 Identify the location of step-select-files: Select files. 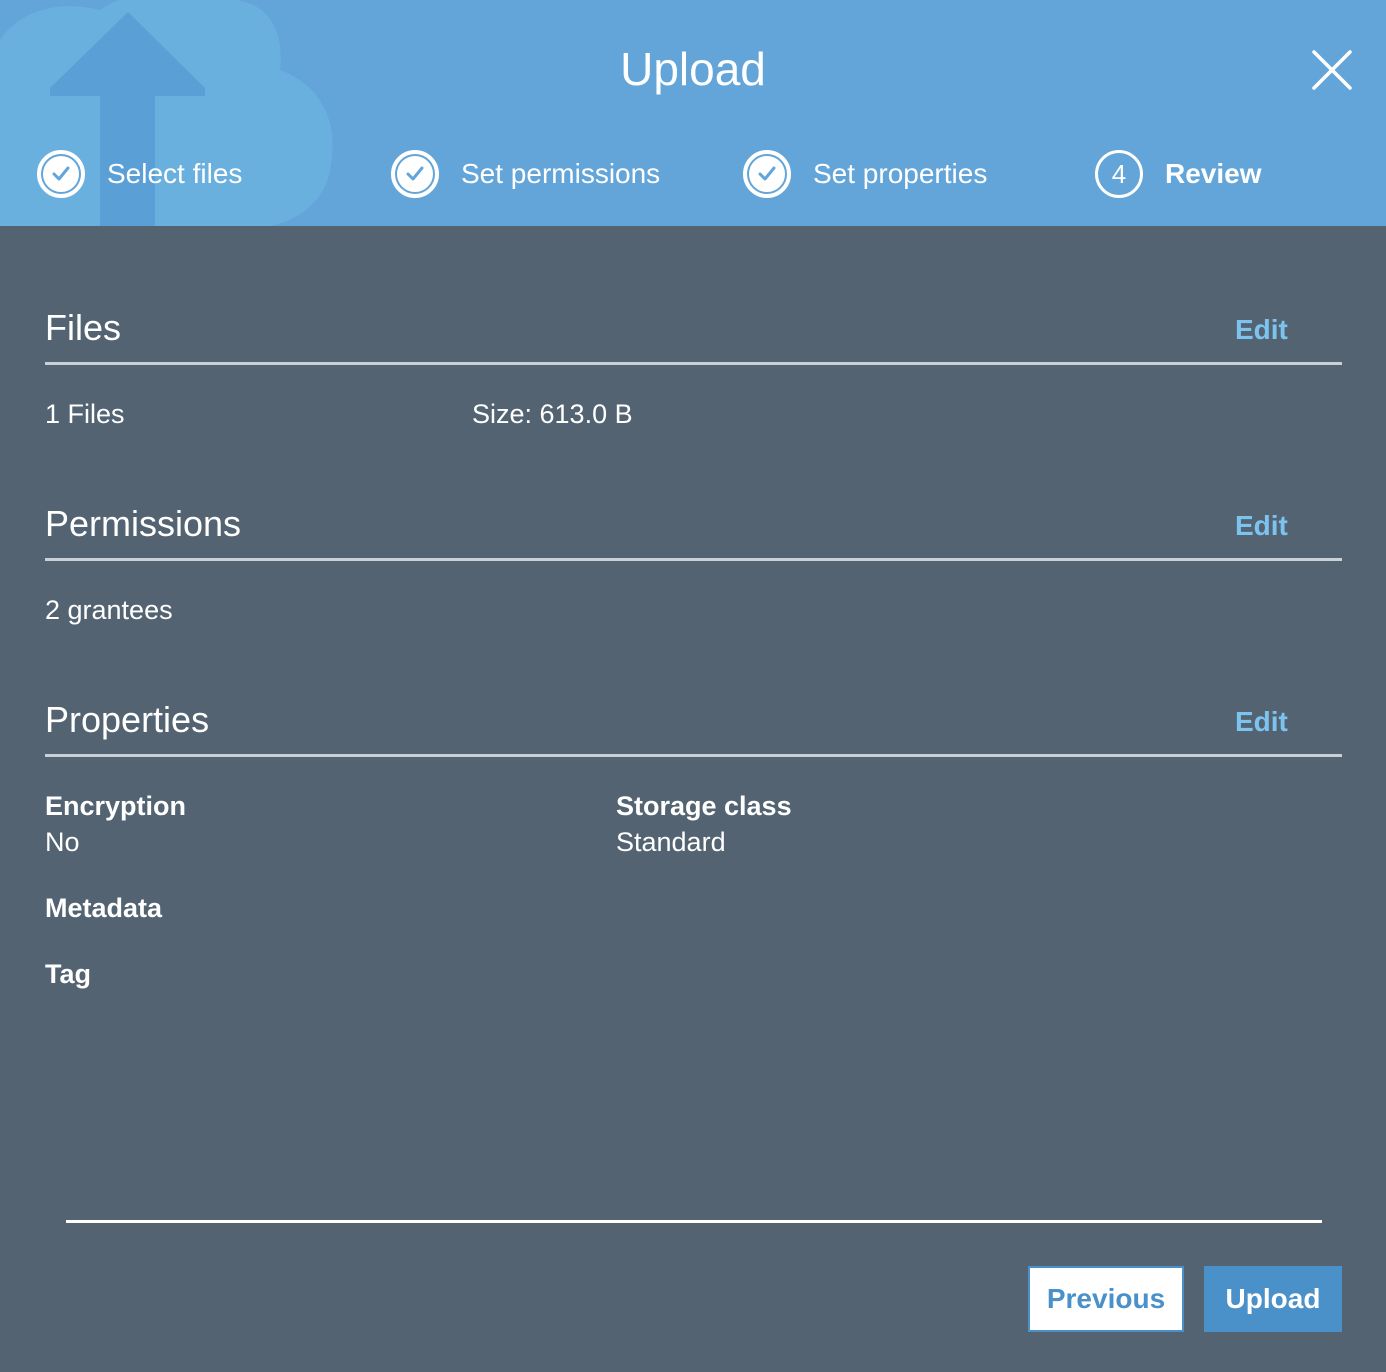
(139, 174).